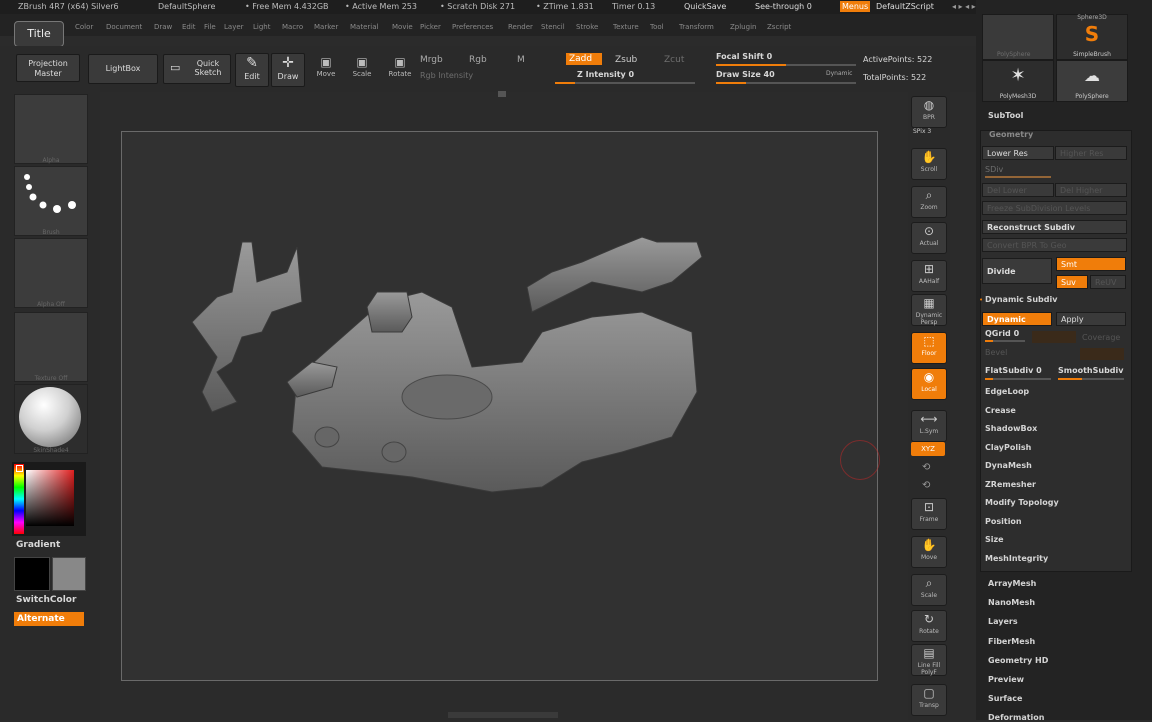 The width and height of the screenshot is (1152, 722). Describe the element at coordinates (1002, 333) in the screenshot. I see `qgrid-slider: QGrid 0` at that location.